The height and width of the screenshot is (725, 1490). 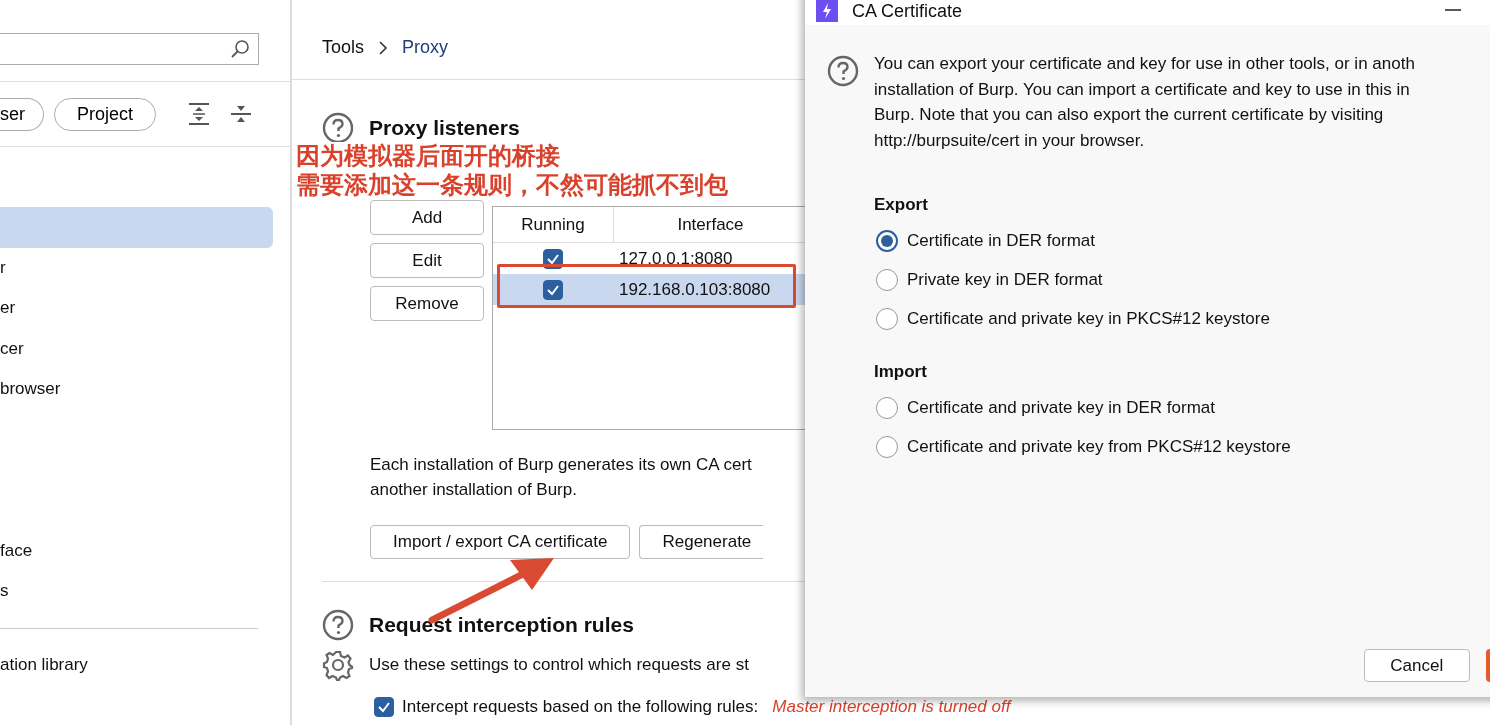 What do you see at coordinates (695, 289) in the screenshot?
I see `table-cell-text: 192.168.0.103:8080` at bounding box center [695, 289].